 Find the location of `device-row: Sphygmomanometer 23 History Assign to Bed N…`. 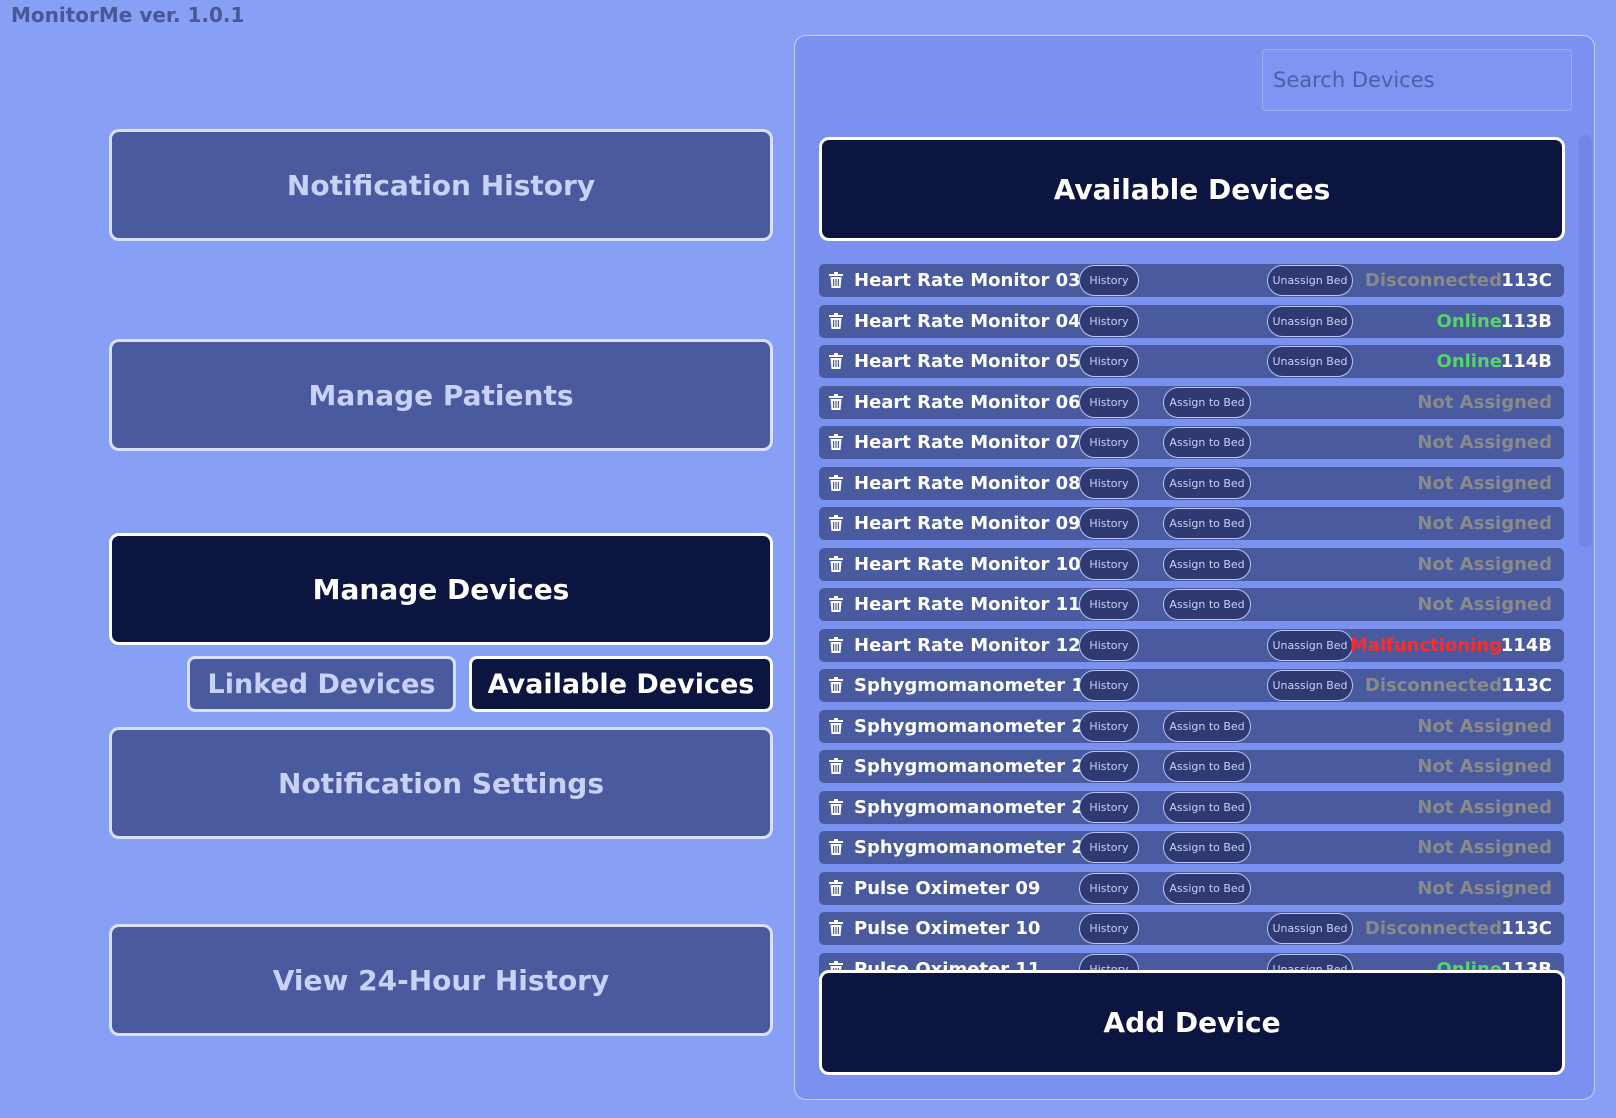

device-row: Sphygmomanometer 23 History Assign to Bed N… is located at coordinates (1191, 847).